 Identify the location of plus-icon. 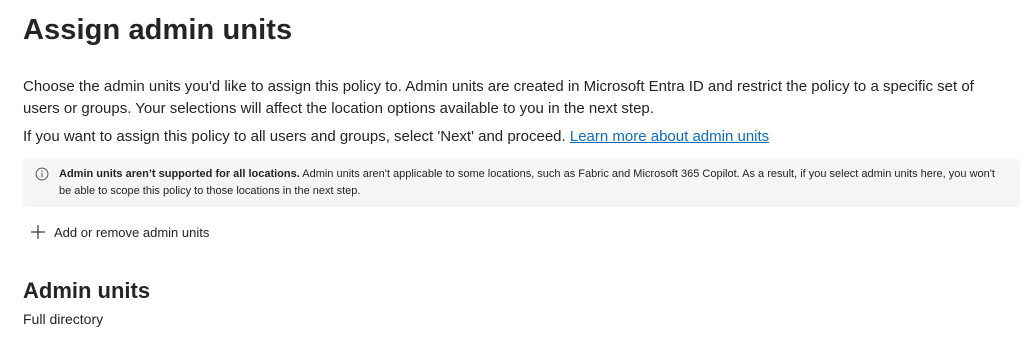
(38, 232).